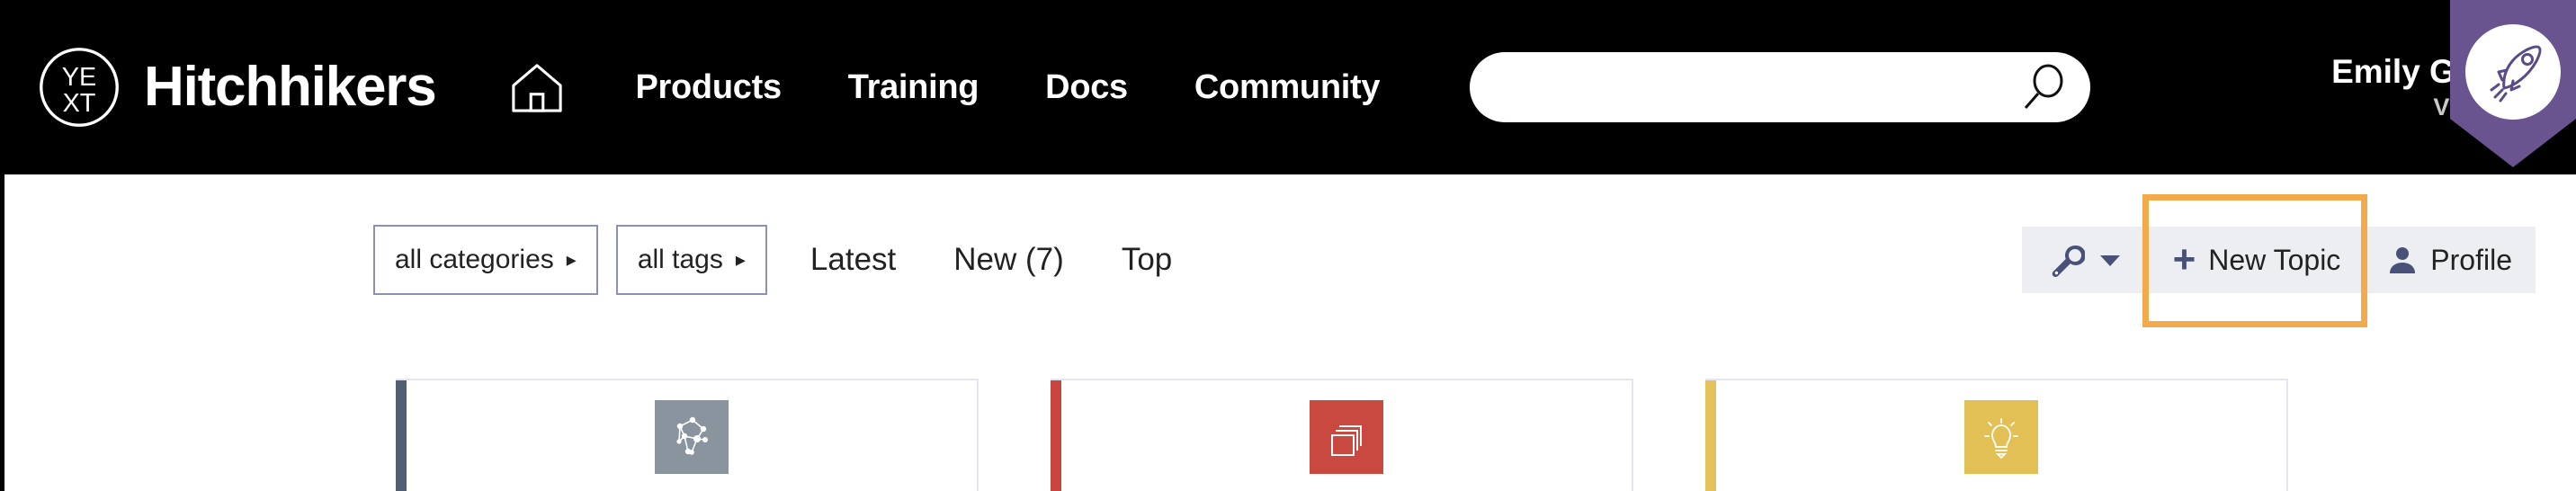 The width and height of the screenshot is (2576, 491). I want to click on tool-group: + New Topic Profile, so click(2278, 260).